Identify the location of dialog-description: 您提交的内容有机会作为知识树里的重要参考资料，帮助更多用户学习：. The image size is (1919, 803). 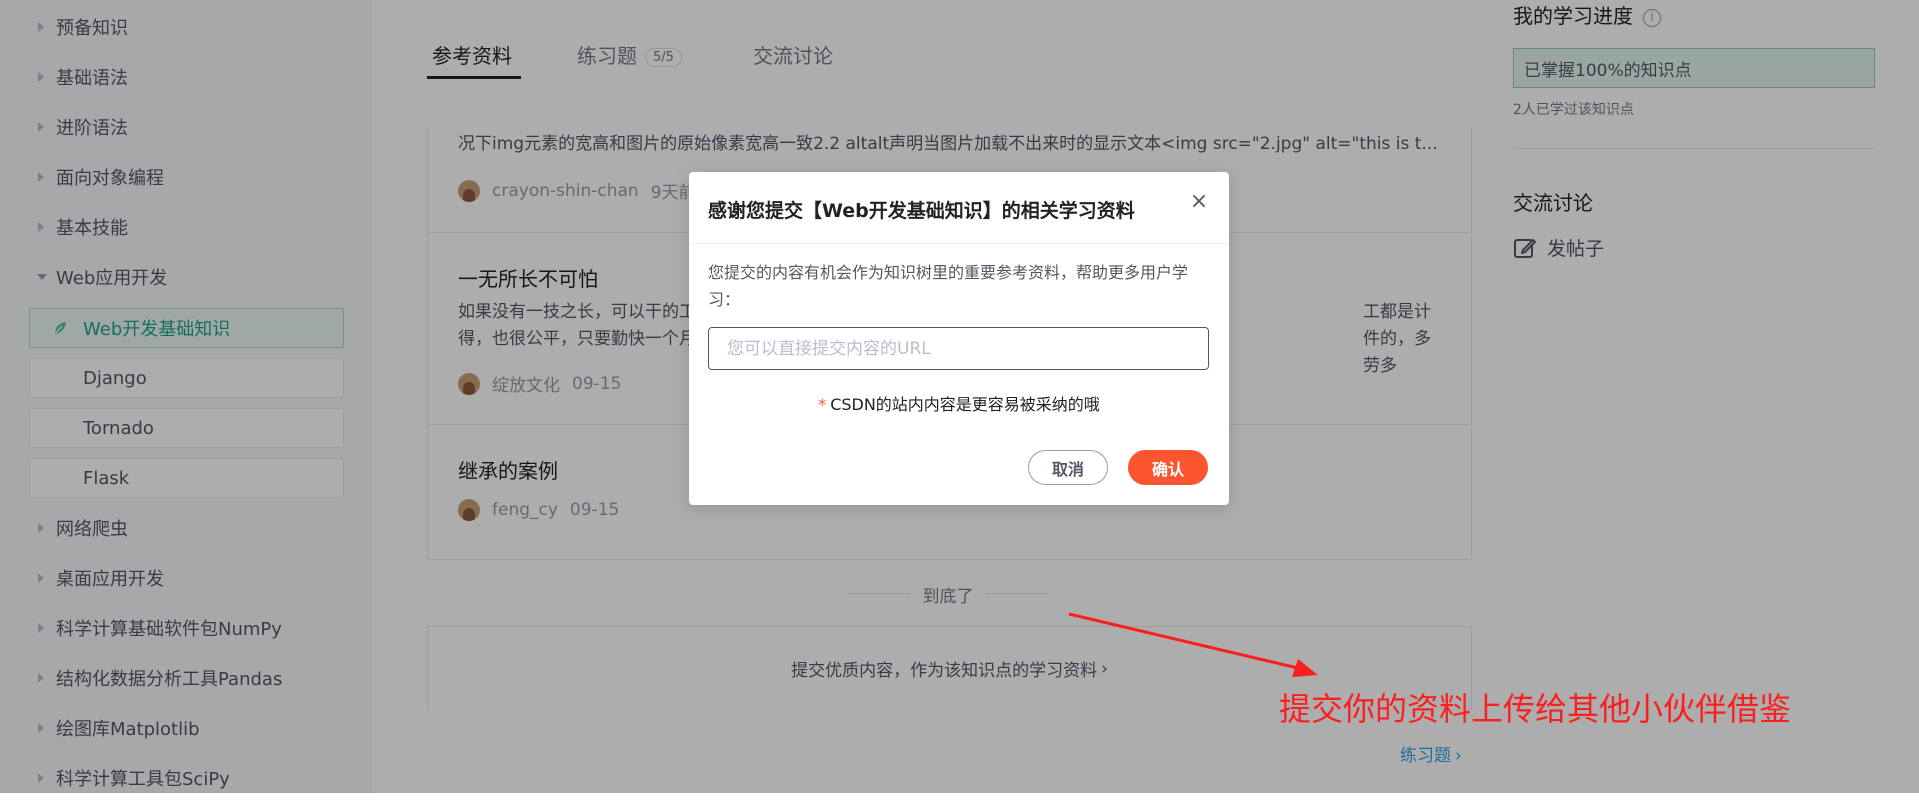
(948, 286).